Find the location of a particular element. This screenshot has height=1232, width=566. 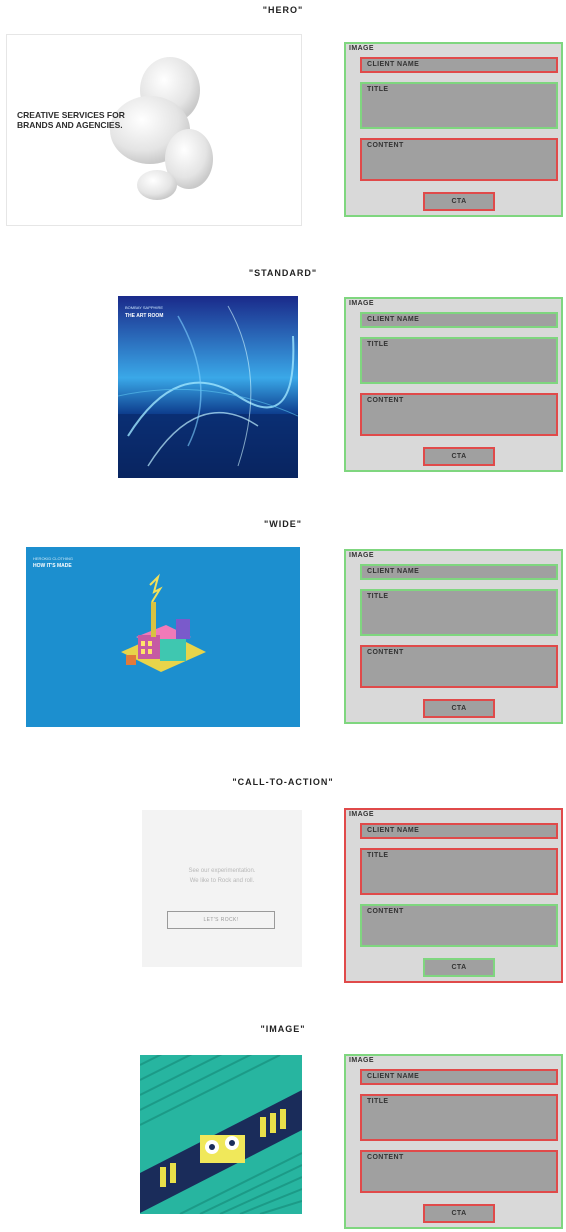

hero-layout-panel: IMAGE CLIENT NAME TITLE CONTENT CTA is located at coordinates (453, 129).